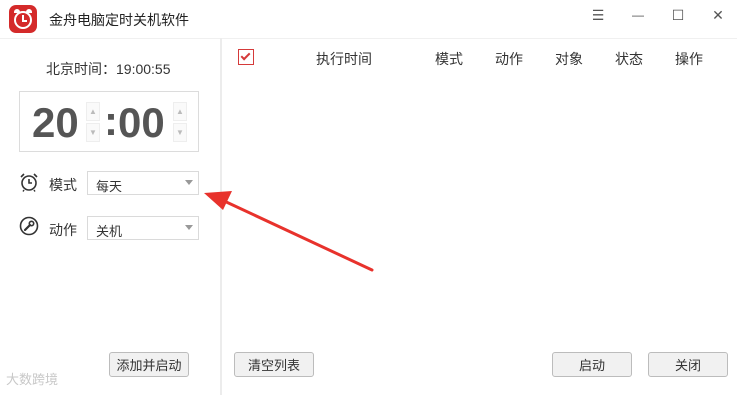  What do you see at coordinates (289, 231) in the screenshot?
I see `annotation-arrow` at bounding box center [289, 231].